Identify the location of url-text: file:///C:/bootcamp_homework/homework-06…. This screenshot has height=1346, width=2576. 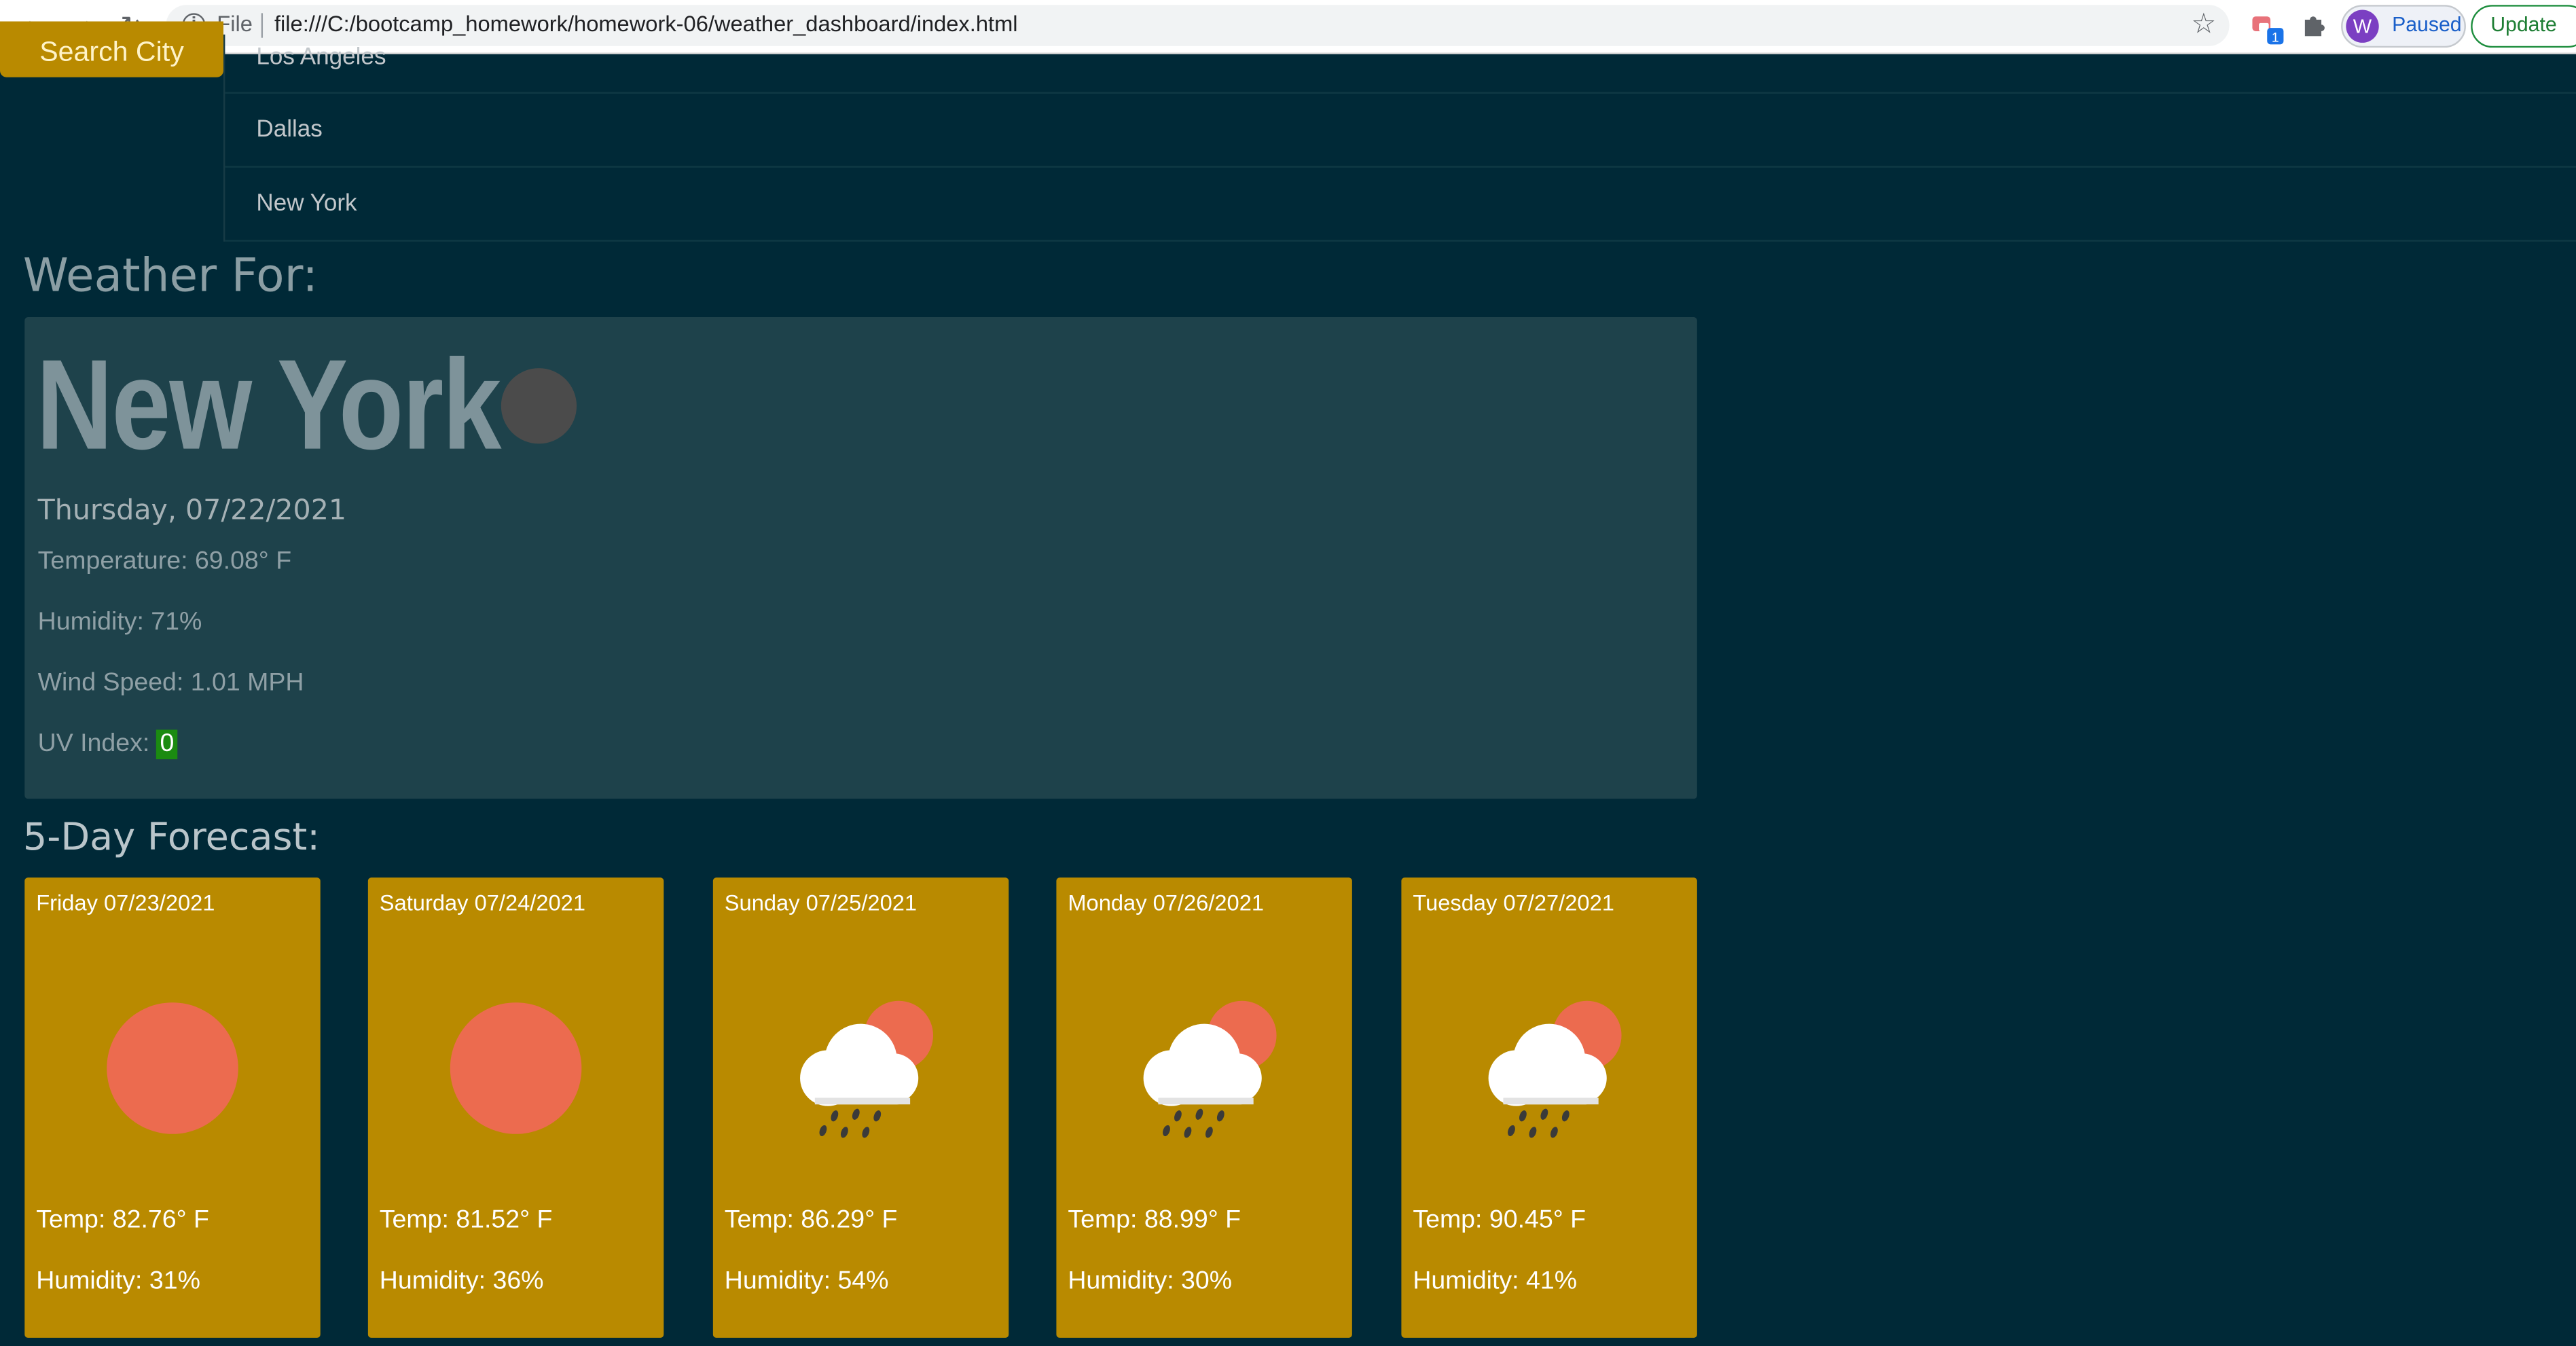
(646, 24).